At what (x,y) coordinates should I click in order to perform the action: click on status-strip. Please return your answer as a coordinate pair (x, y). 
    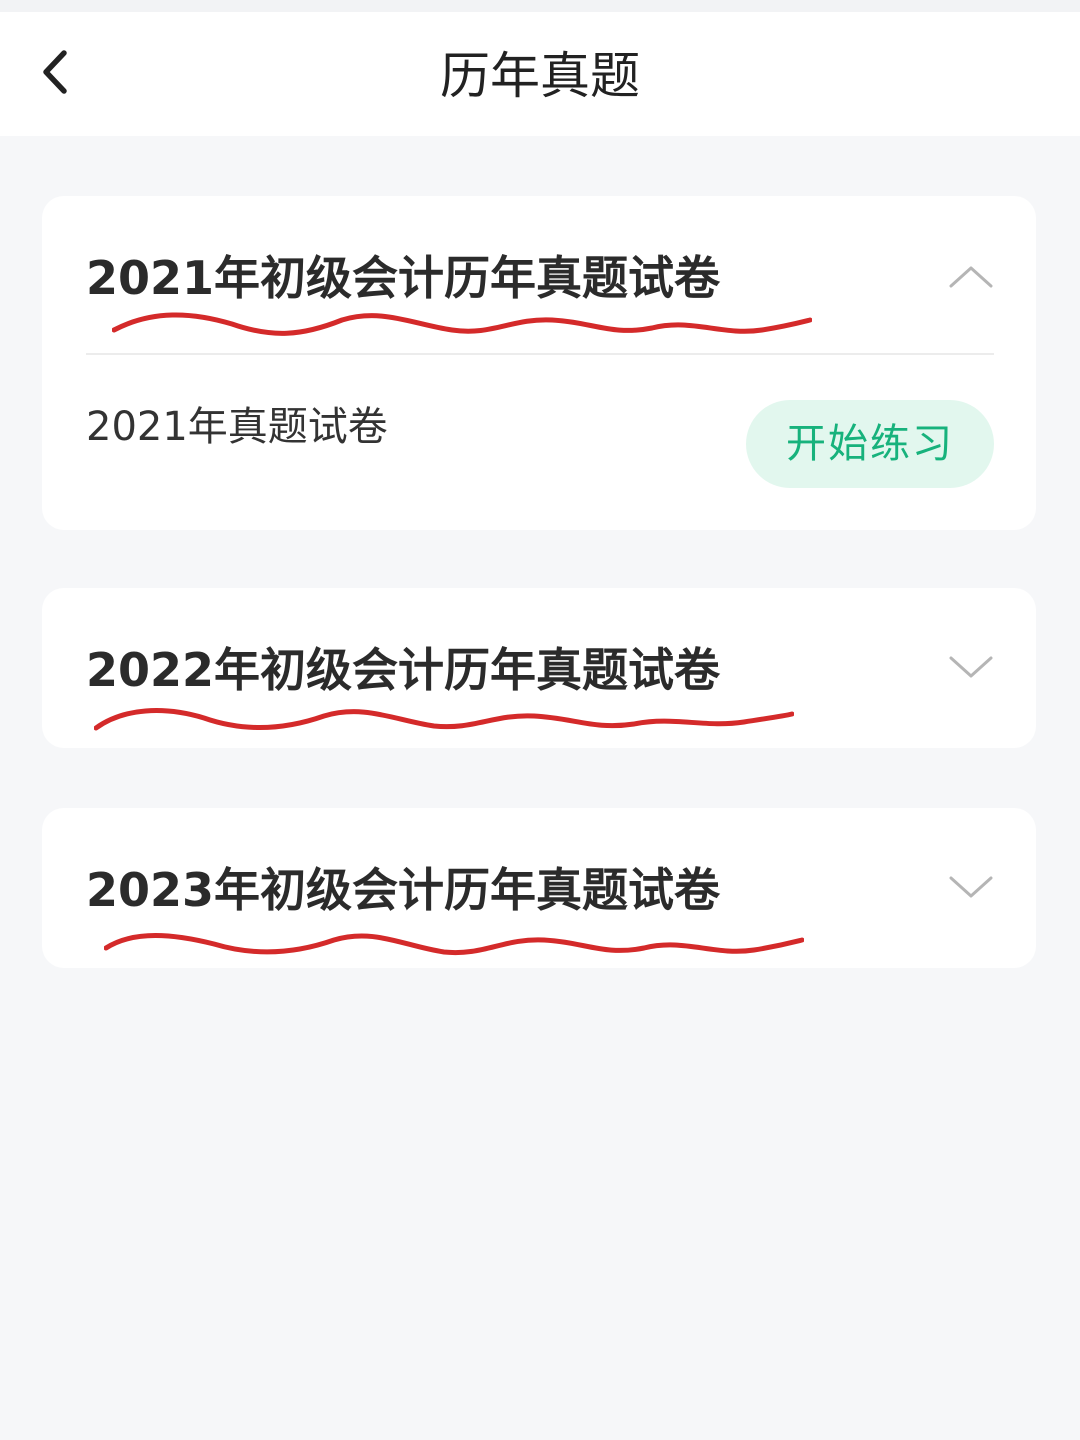
    Looking at the image, I should click on (540, 6).